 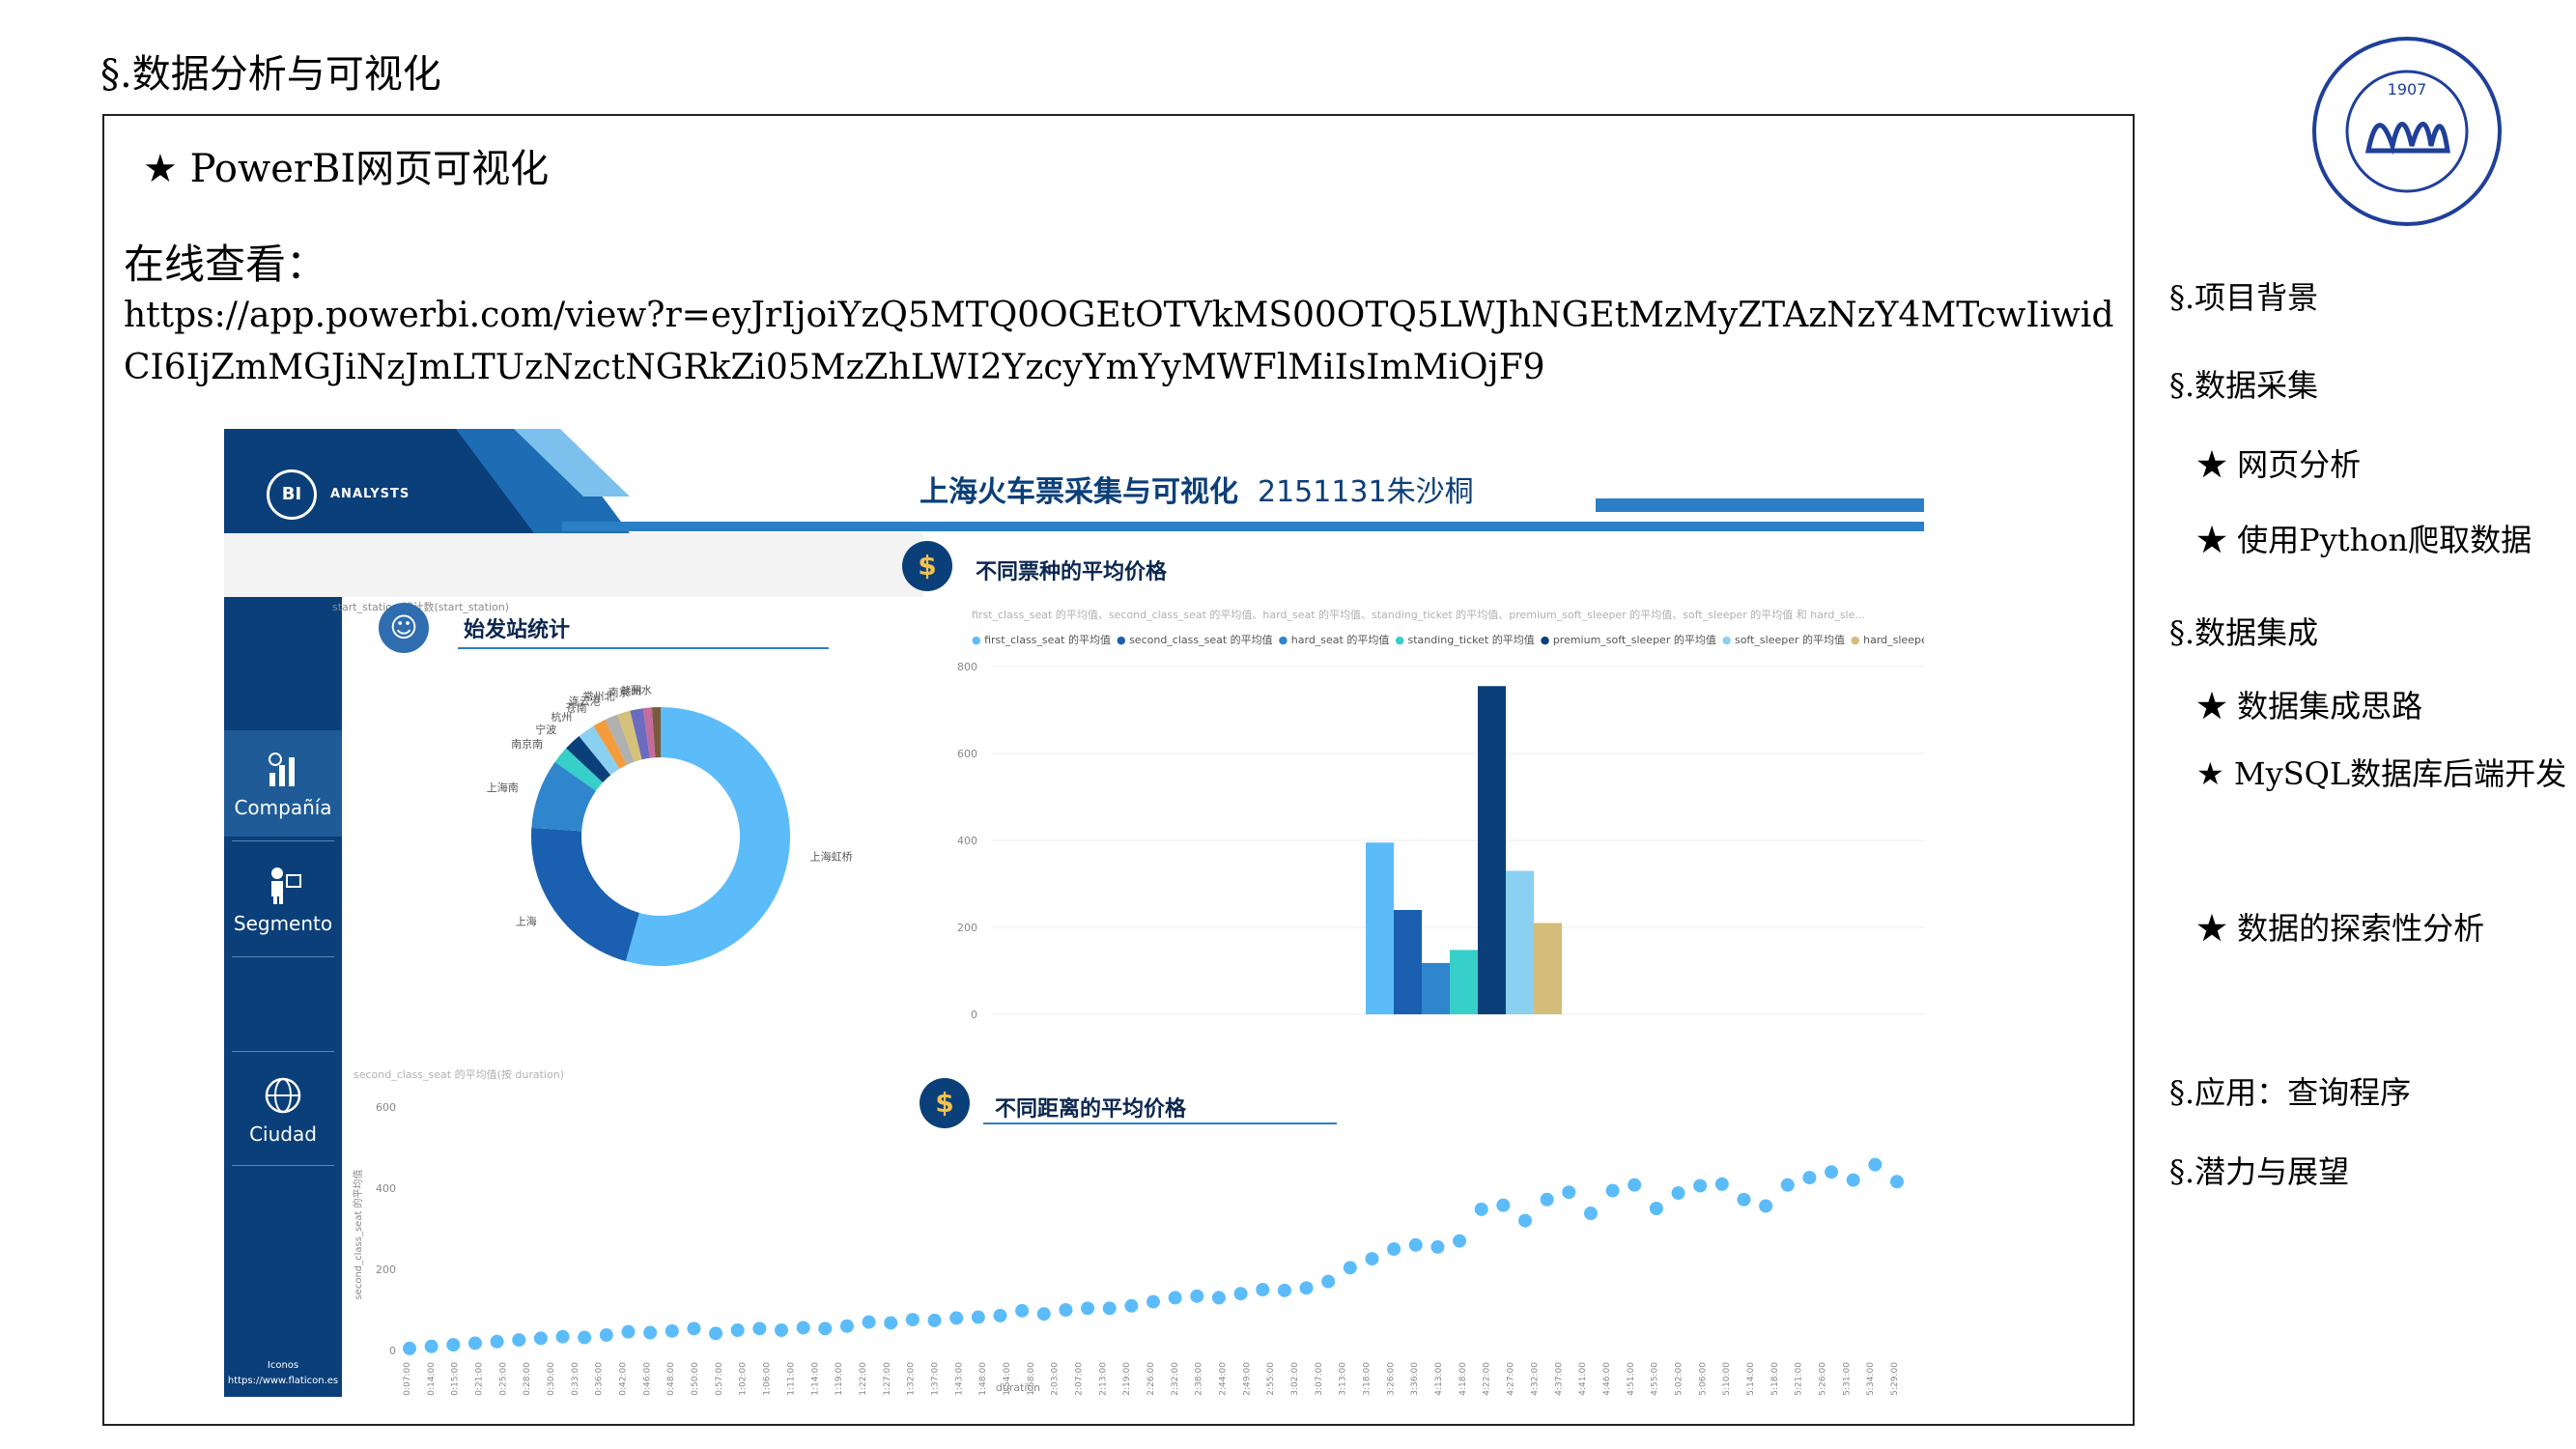 I want to click on outline-item: §.潜力与展望, so click(x=2259, y=1170).